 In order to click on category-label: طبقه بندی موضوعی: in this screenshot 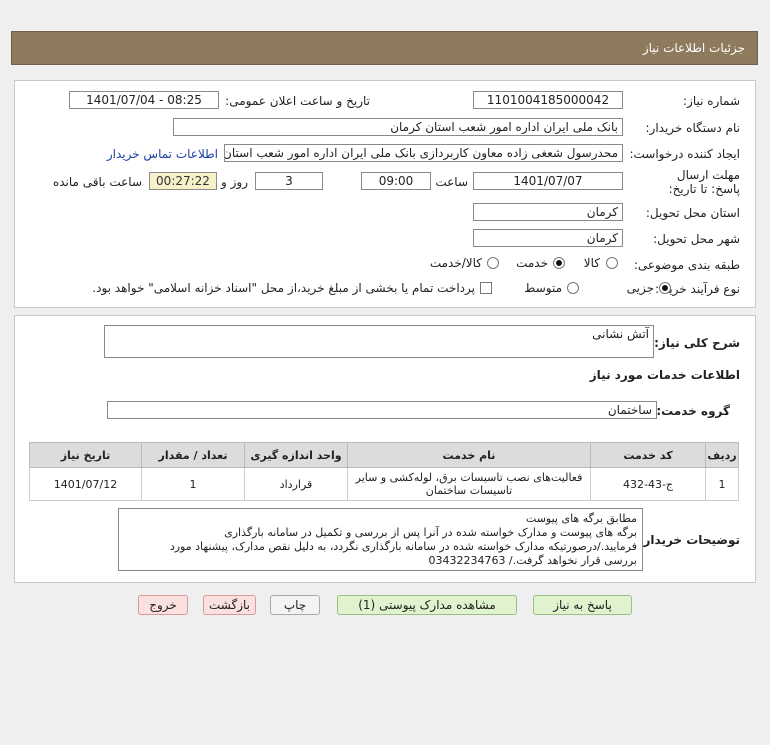, I will do `click(686, 265)`.